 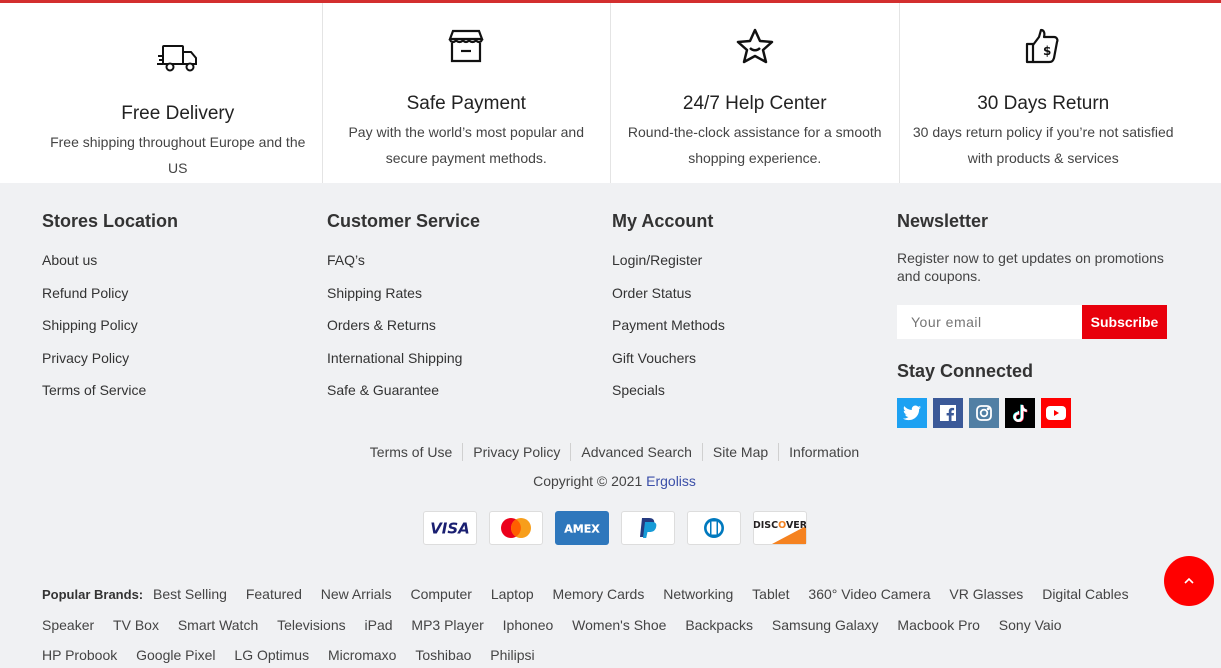 I want to click on chevron-up-icon, so click(x=1189, y=581).